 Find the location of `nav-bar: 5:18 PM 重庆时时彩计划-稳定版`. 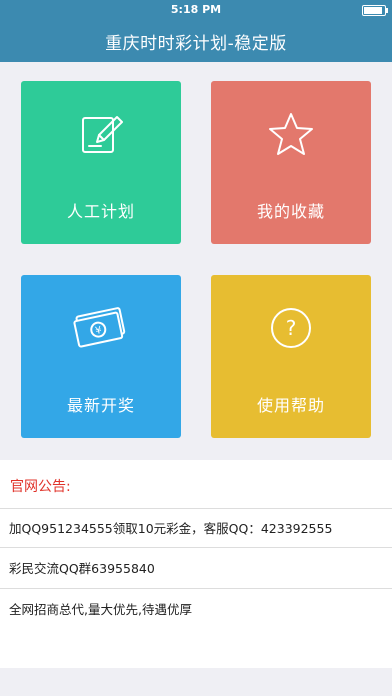

nav-bar: 5:18 PM 重庆时时彩计划-稳定版 is located at coordinates (196, 31).